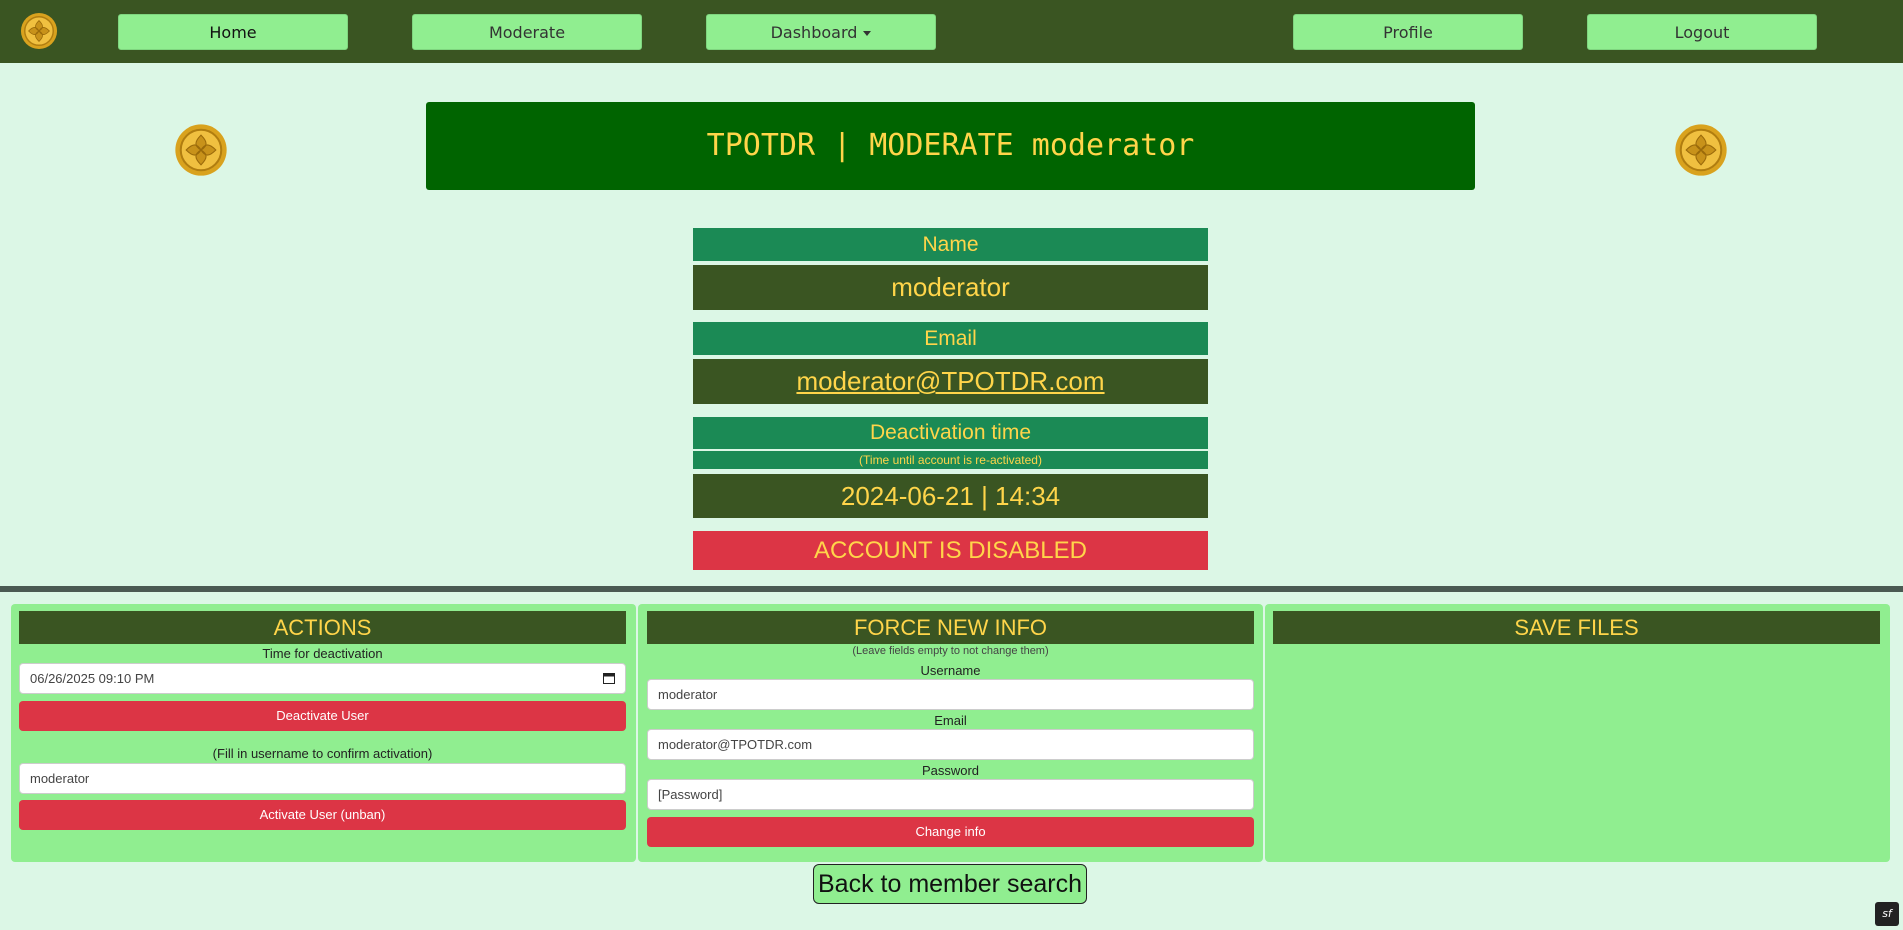 This screenshot has width=1903, height=930. Describe the element at coordinates (322, 716) in the screenshot. I see `deactivate-user-button: Deactivate User` at that location.